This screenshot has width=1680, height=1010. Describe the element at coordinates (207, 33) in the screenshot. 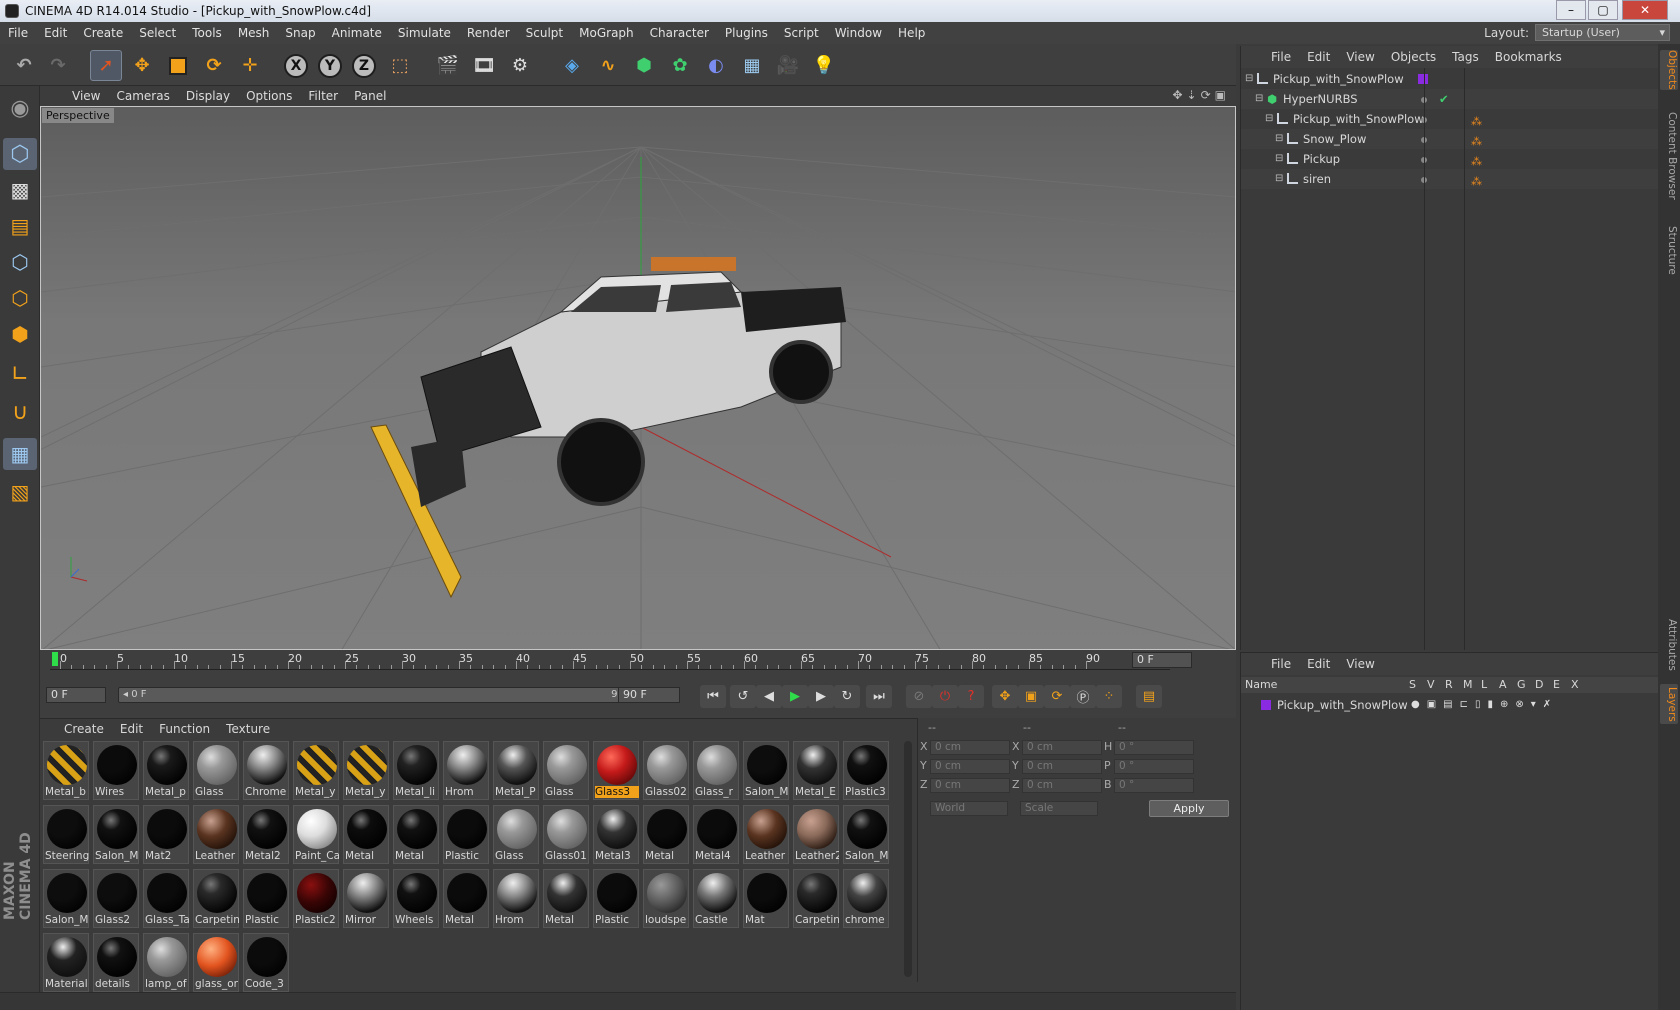

I see `menu-item-tools: Tools` at that location.